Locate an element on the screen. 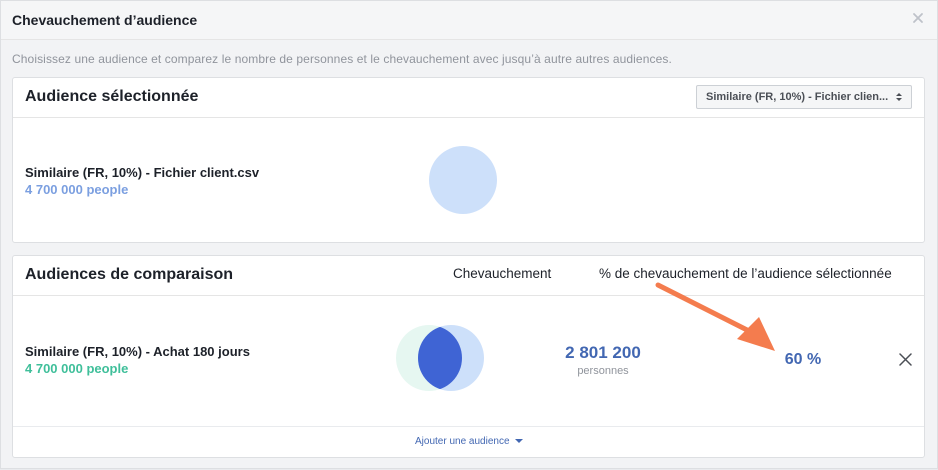  dialog-title: Chevauchement d’audience is located at coordinates (105, 20).